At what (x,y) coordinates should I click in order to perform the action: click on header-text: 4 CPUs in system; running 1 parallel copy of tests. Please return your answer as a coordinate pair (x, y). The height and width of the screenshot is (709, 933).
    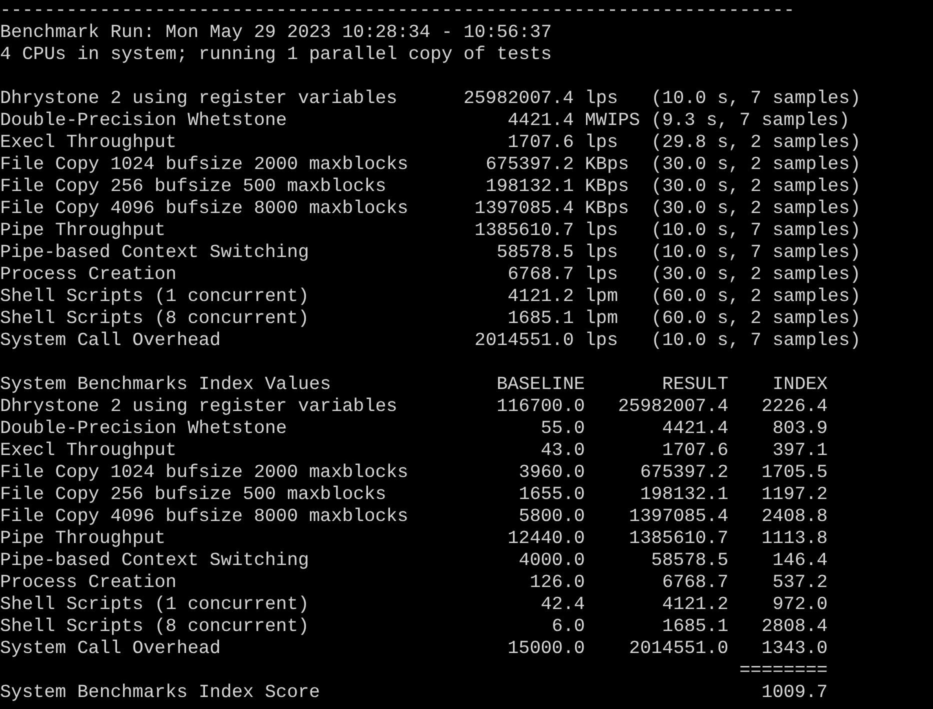
    Looking at the image, I should click on (276, 55).